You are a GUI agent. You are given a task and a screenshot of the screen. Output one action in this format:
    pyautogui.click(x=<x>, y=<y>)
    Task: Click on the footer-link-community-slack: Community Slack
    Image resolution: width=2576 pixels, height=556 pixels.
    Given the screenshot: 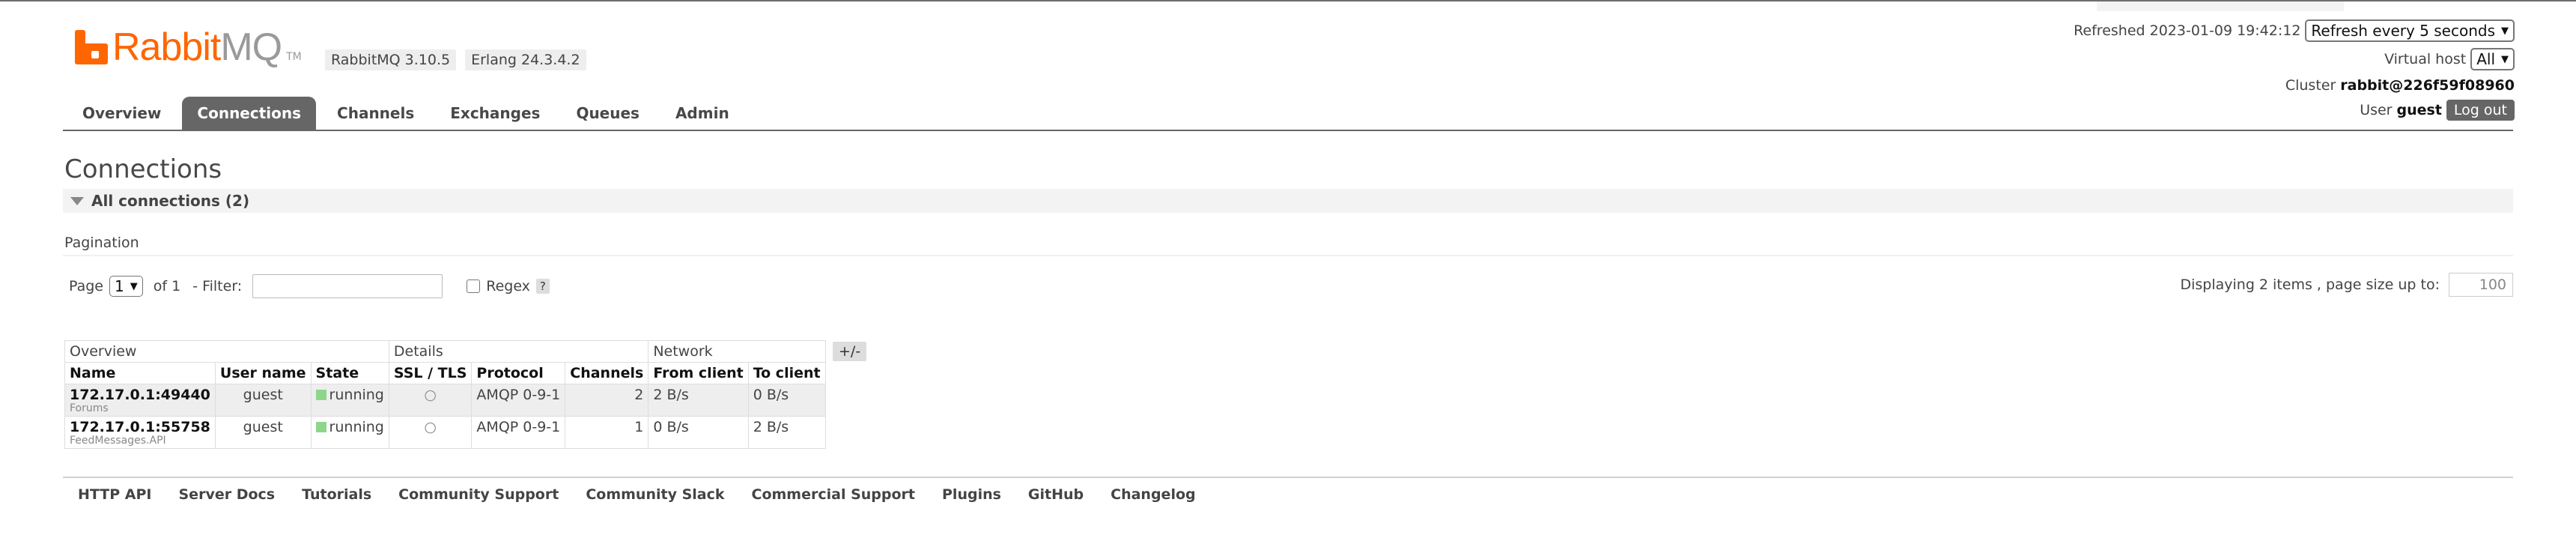 What is the action you would take?
    pyautogui.click(x=655, y=494)
    